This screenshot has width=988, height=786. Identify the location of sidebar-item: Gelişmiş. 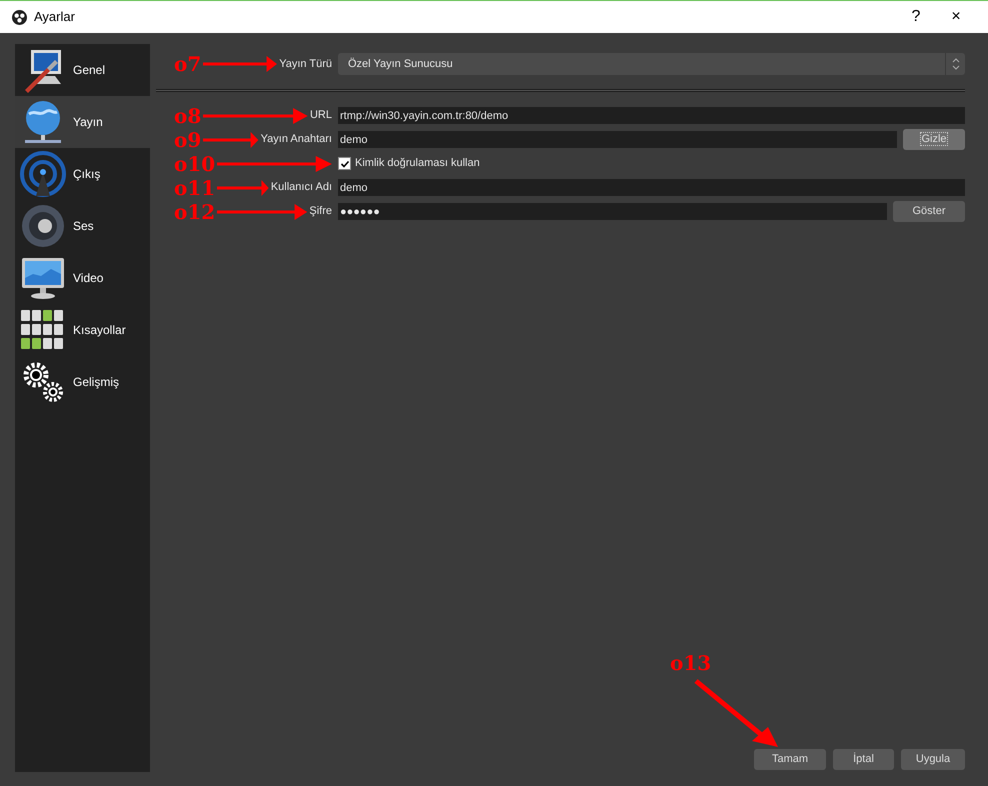
(82, 382).